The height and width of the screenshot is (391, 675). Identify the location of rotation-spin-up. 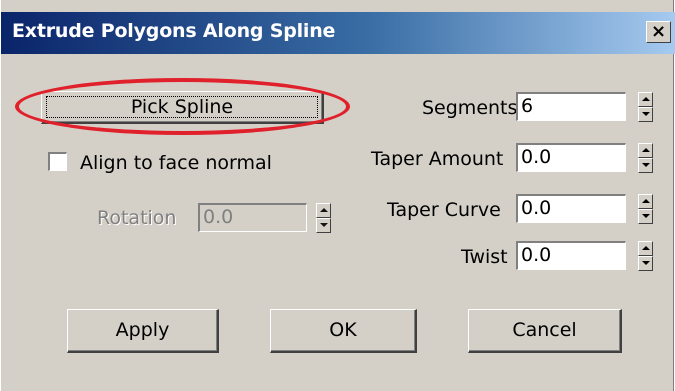
(323, 210).